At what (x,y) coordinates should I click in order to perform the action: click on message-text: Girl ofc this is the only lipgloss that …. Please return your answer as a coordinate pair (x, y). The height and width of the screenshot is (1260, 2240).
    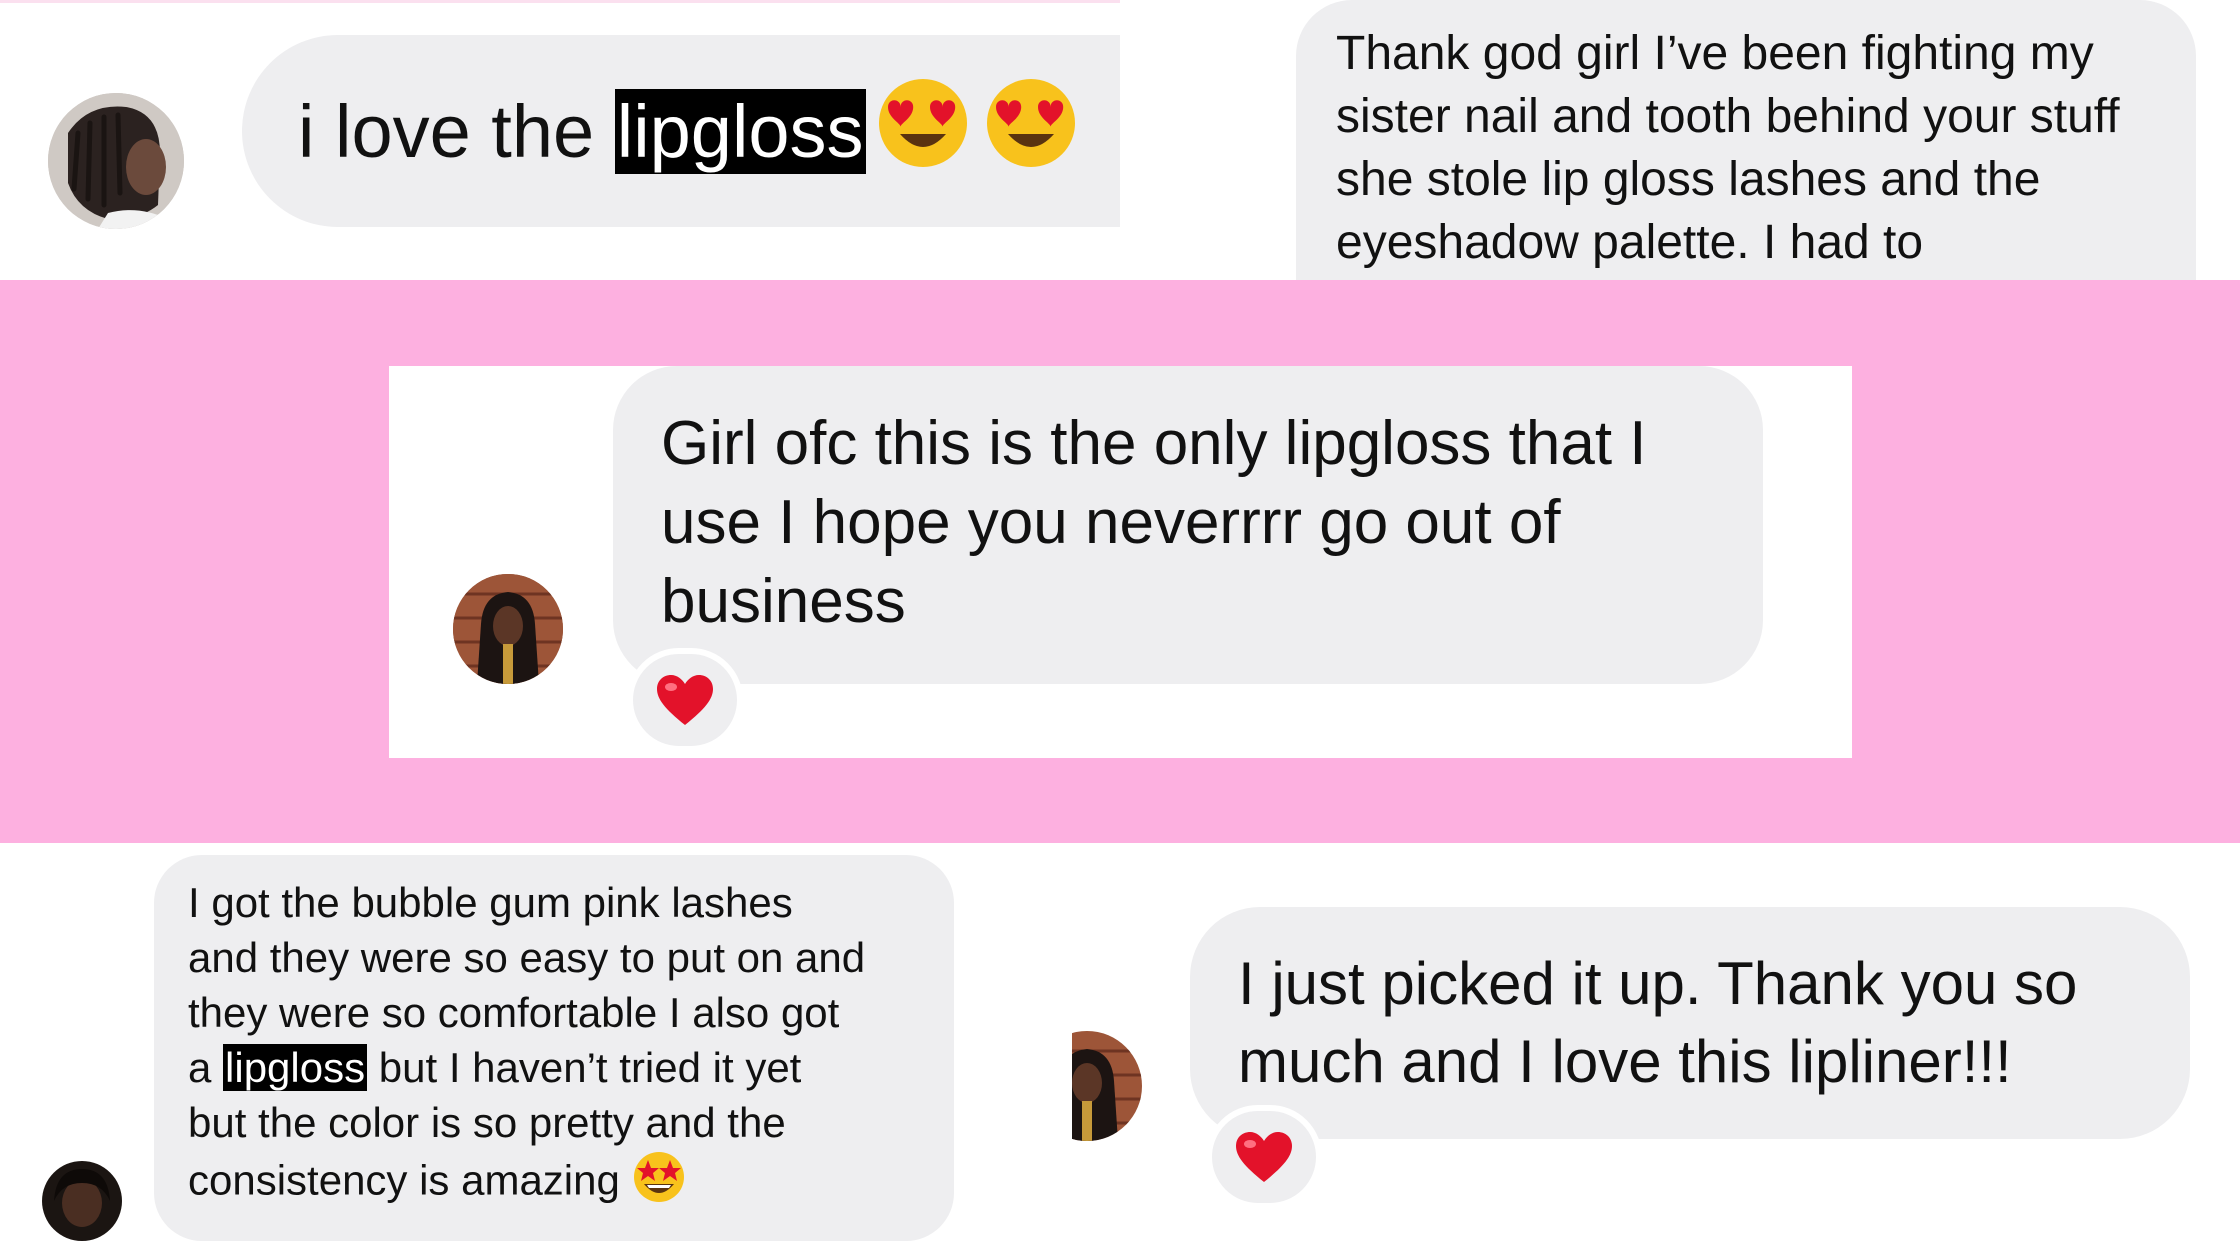
    Looking at the image, I should click on (1154, 522).